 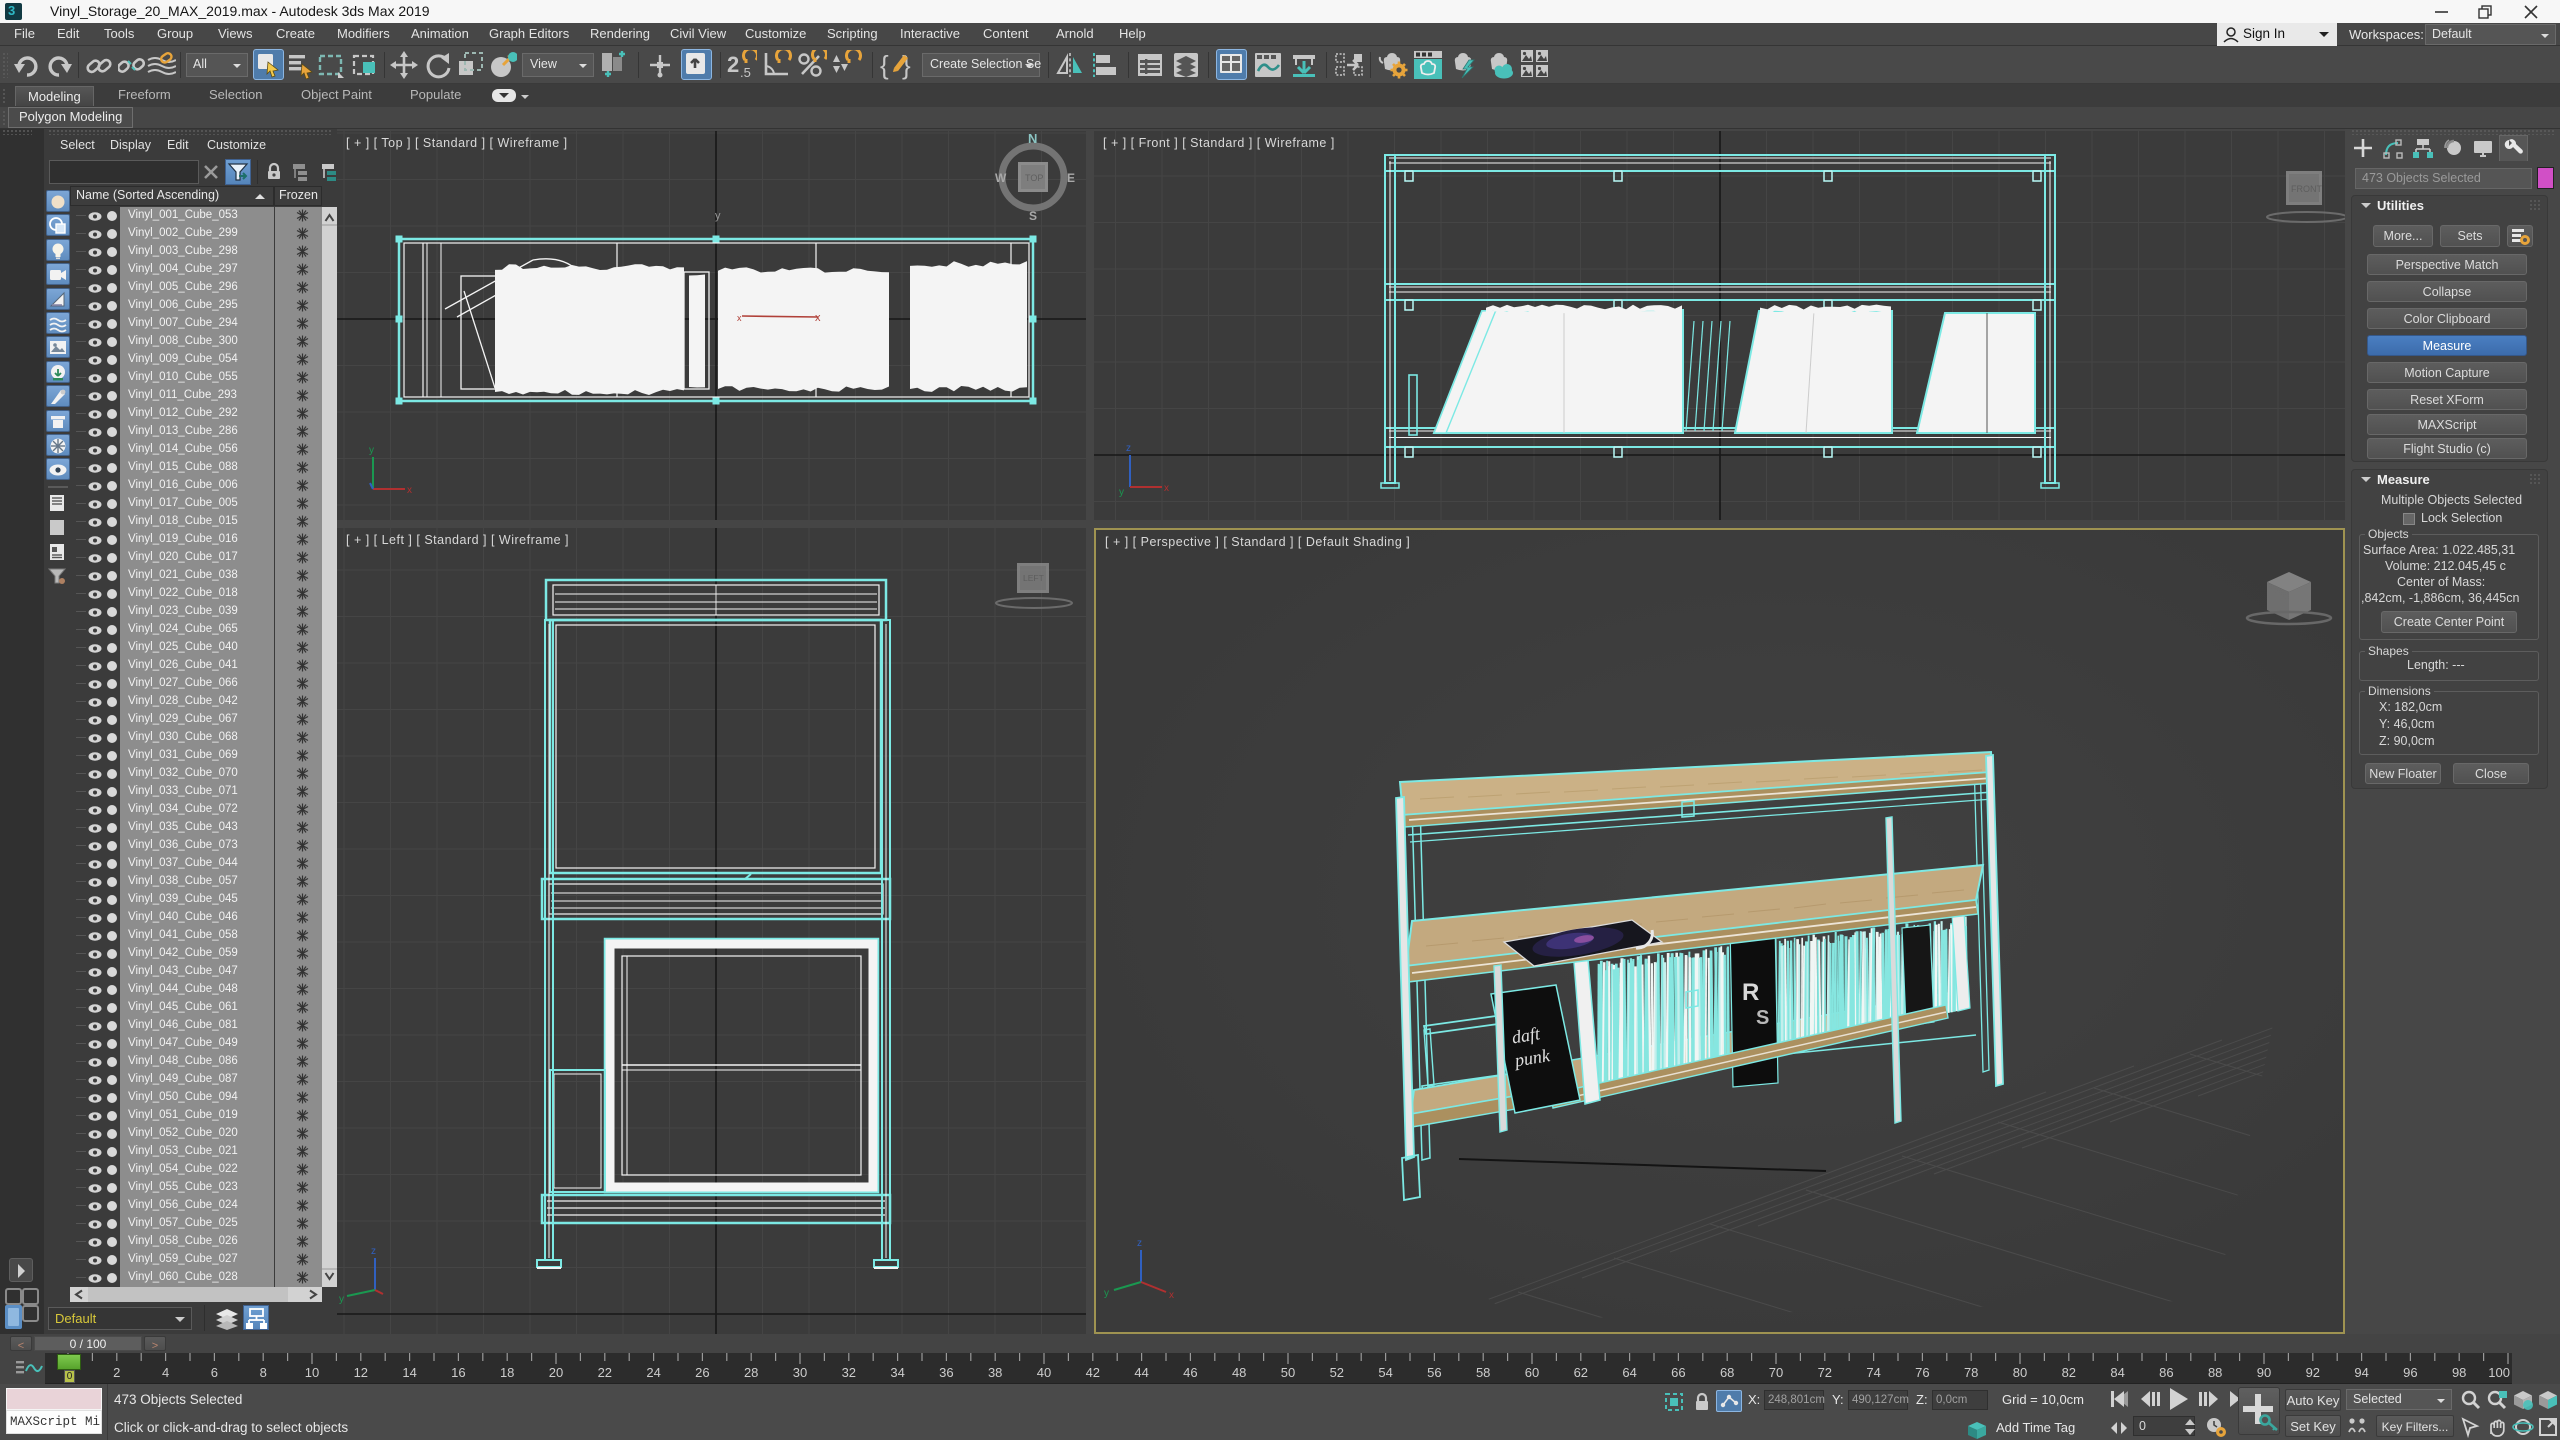 What do you see at coordinates (897, 1372) in the screenshot?
I see `svg-text: 34` at bounding box center [897, 1372].